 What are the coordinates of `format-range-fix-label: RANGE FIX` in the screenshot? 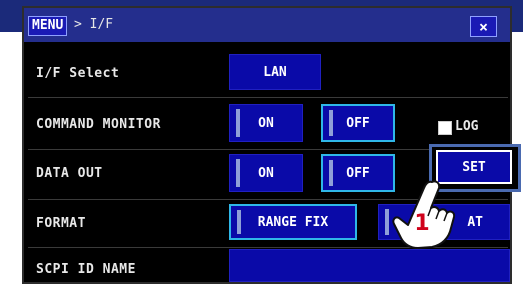 It's located at (293, 222).